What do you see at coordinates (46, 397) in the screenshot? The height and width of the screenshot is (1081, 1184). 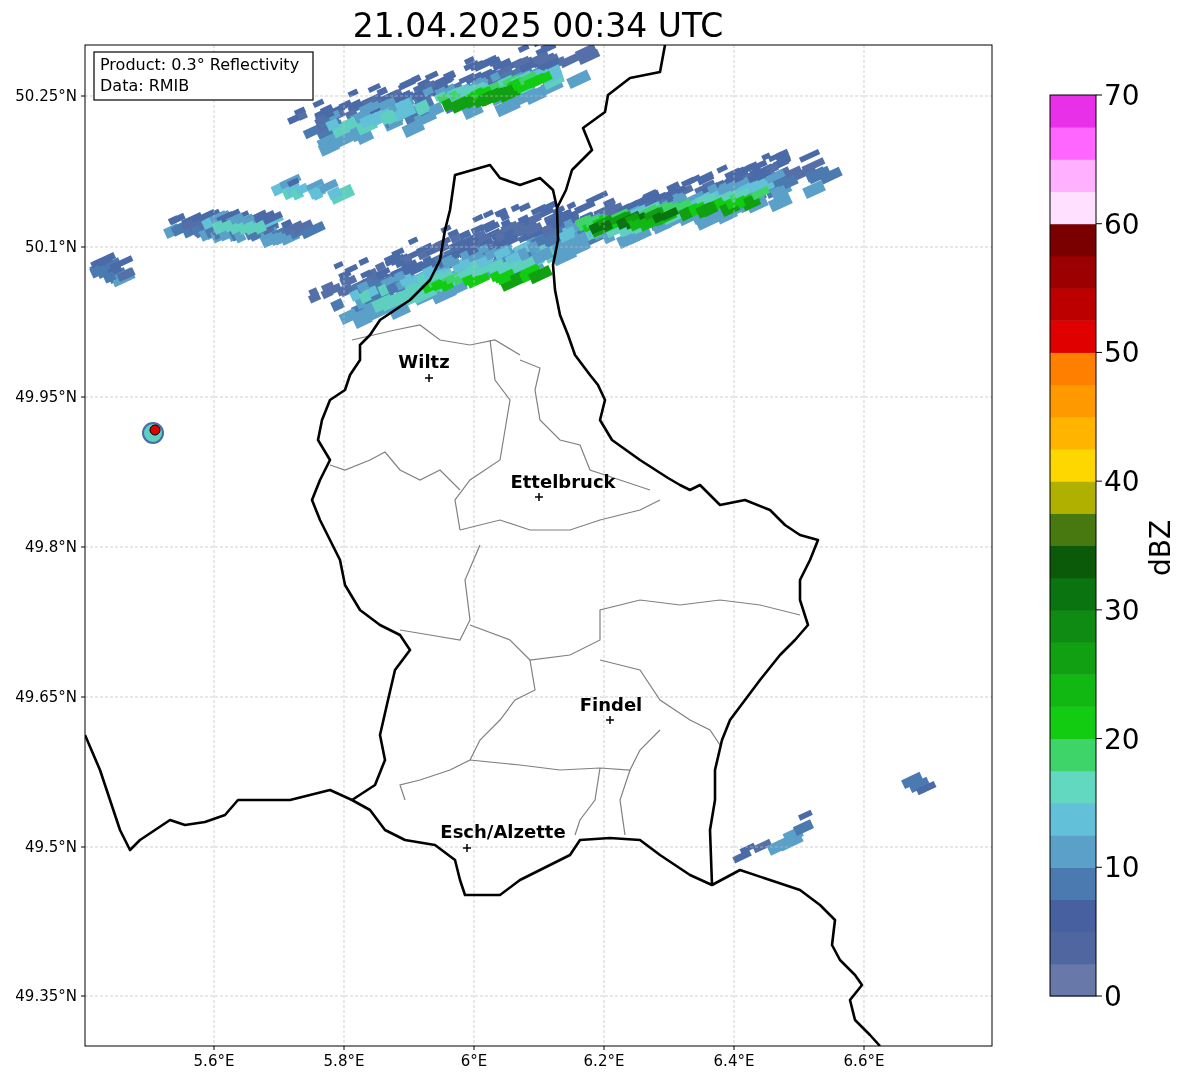 I see `axis-tick-label: 49.95°N` at bounding box center [46, 397].